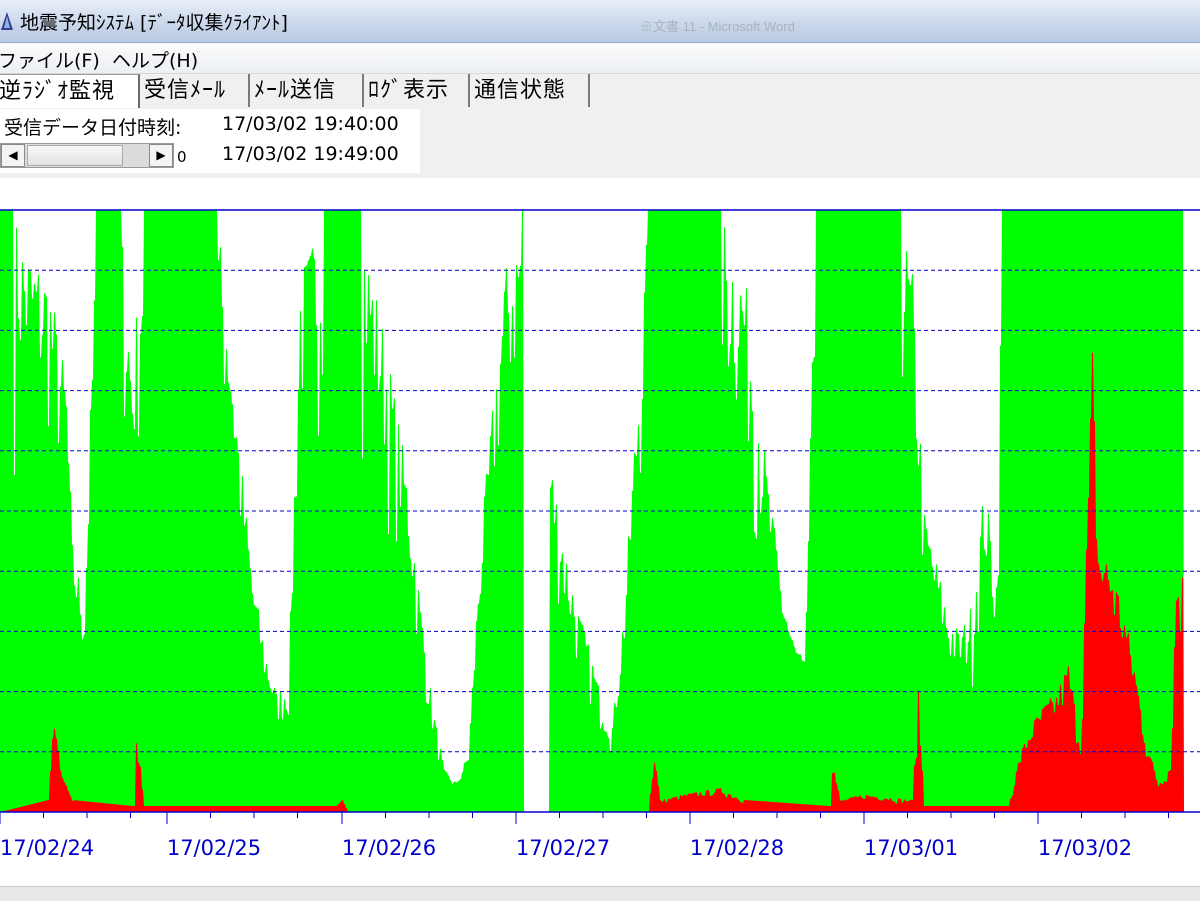 Image resolution: width=1200 pixels, height=901 pixels. What do you see at coordinates (50, 59) in the screenshot?
I see `menu-file: ファイル(F)` at bounding box center [50, 59].